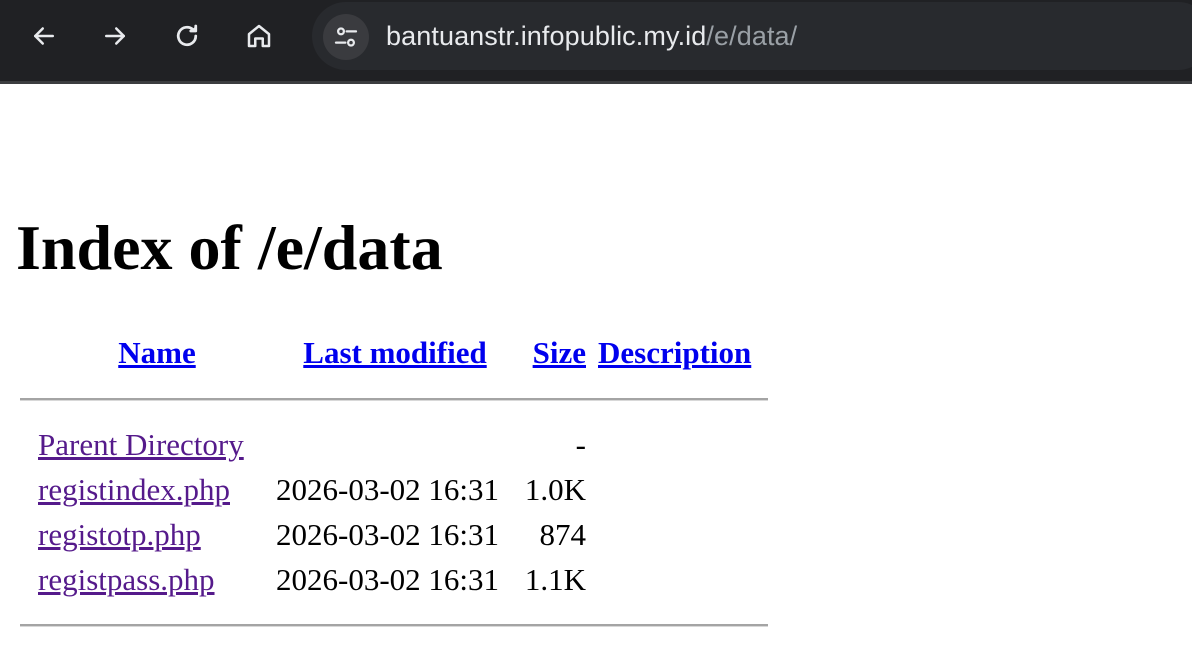  I want to click on description-column-header: Description, so click(677, 353).